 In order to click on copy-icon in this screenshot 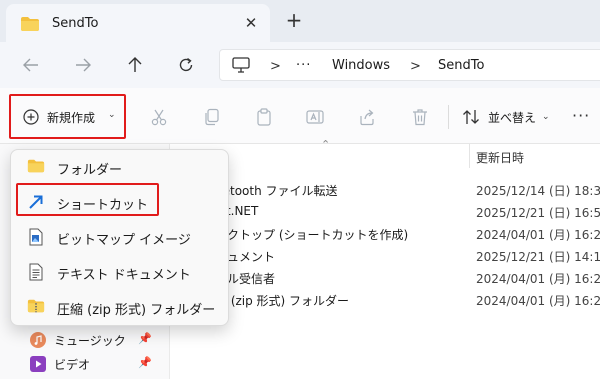, I will do `click(212, 117)`.